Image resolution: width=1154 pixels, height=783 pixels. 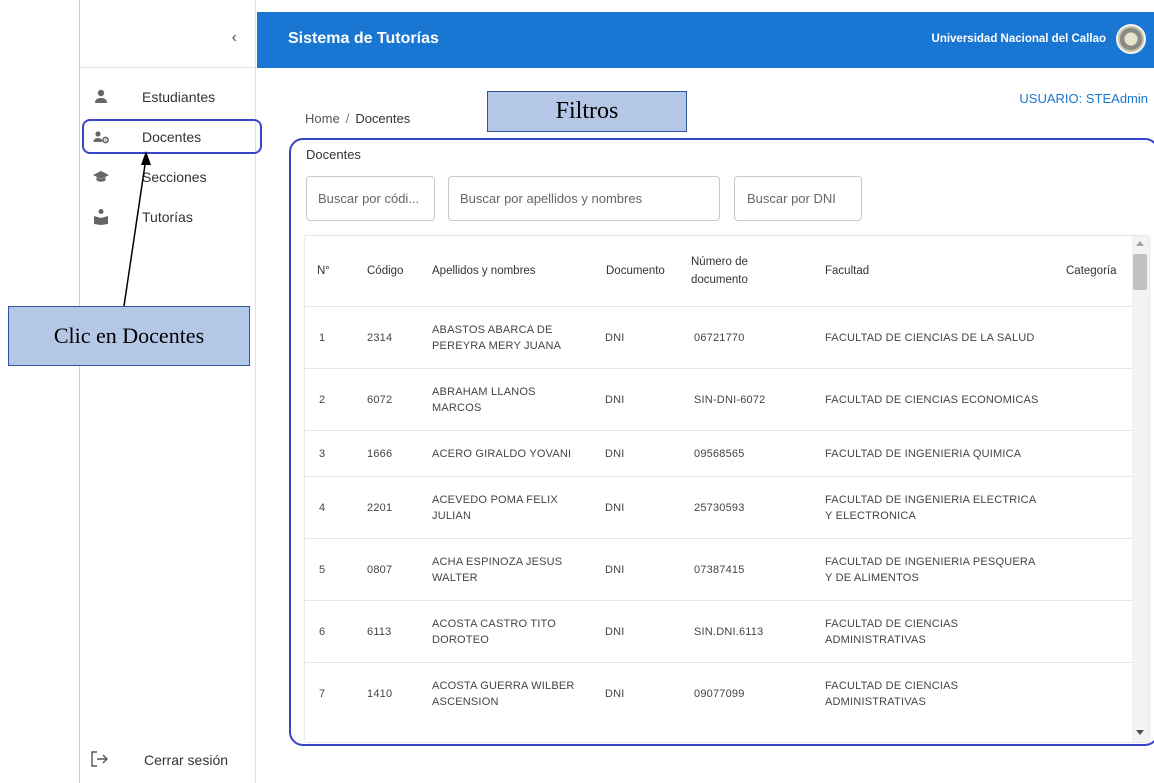 What do you see at coordinates (100, 761) in the screenshot?
I see `logout-icon` at bounding box center [100, 761].